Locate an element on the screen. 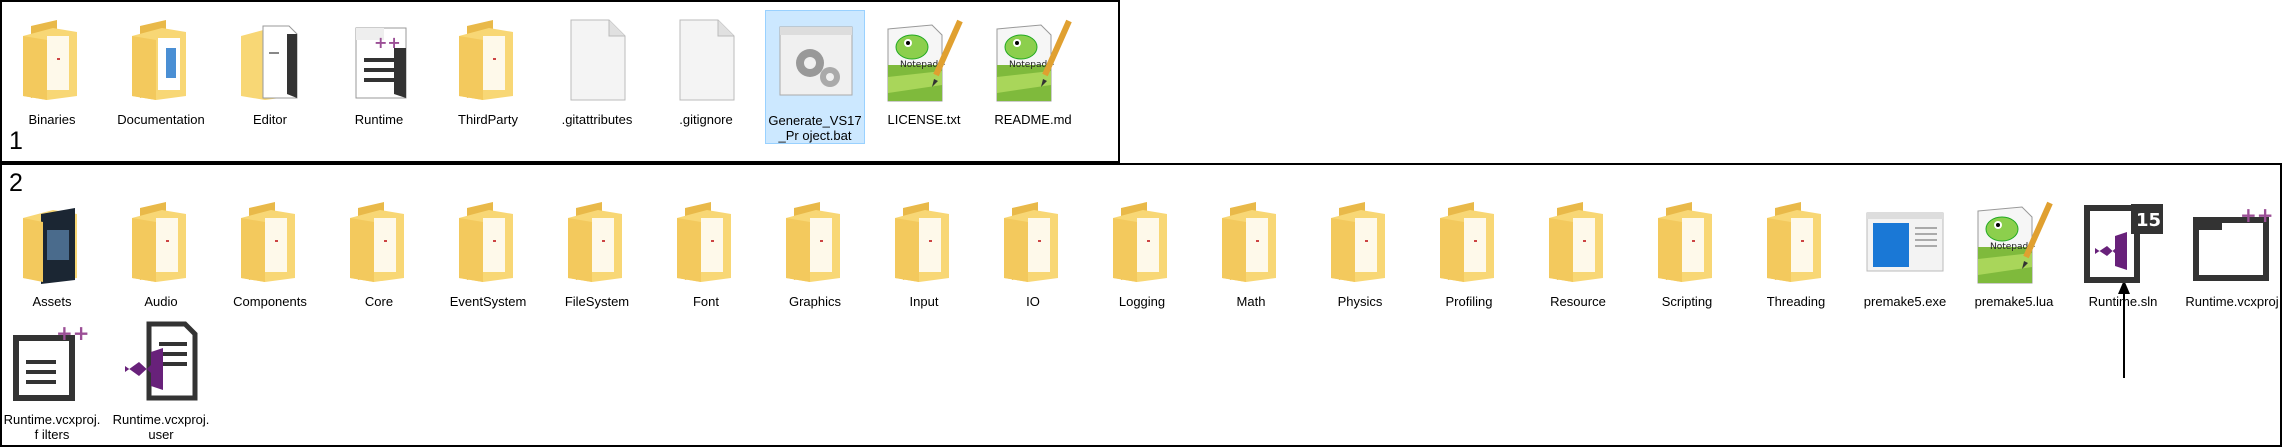  file-item-runtime-vcxproj: ++ Runtime.vcxproj is located at coordinates (2232, 250).